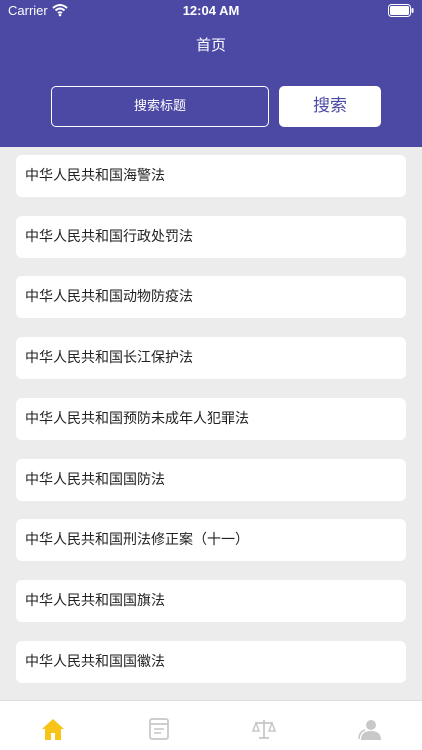  Describe the element at coordinates (53, 729) in the screenshot. I see `home-icon` at that location.